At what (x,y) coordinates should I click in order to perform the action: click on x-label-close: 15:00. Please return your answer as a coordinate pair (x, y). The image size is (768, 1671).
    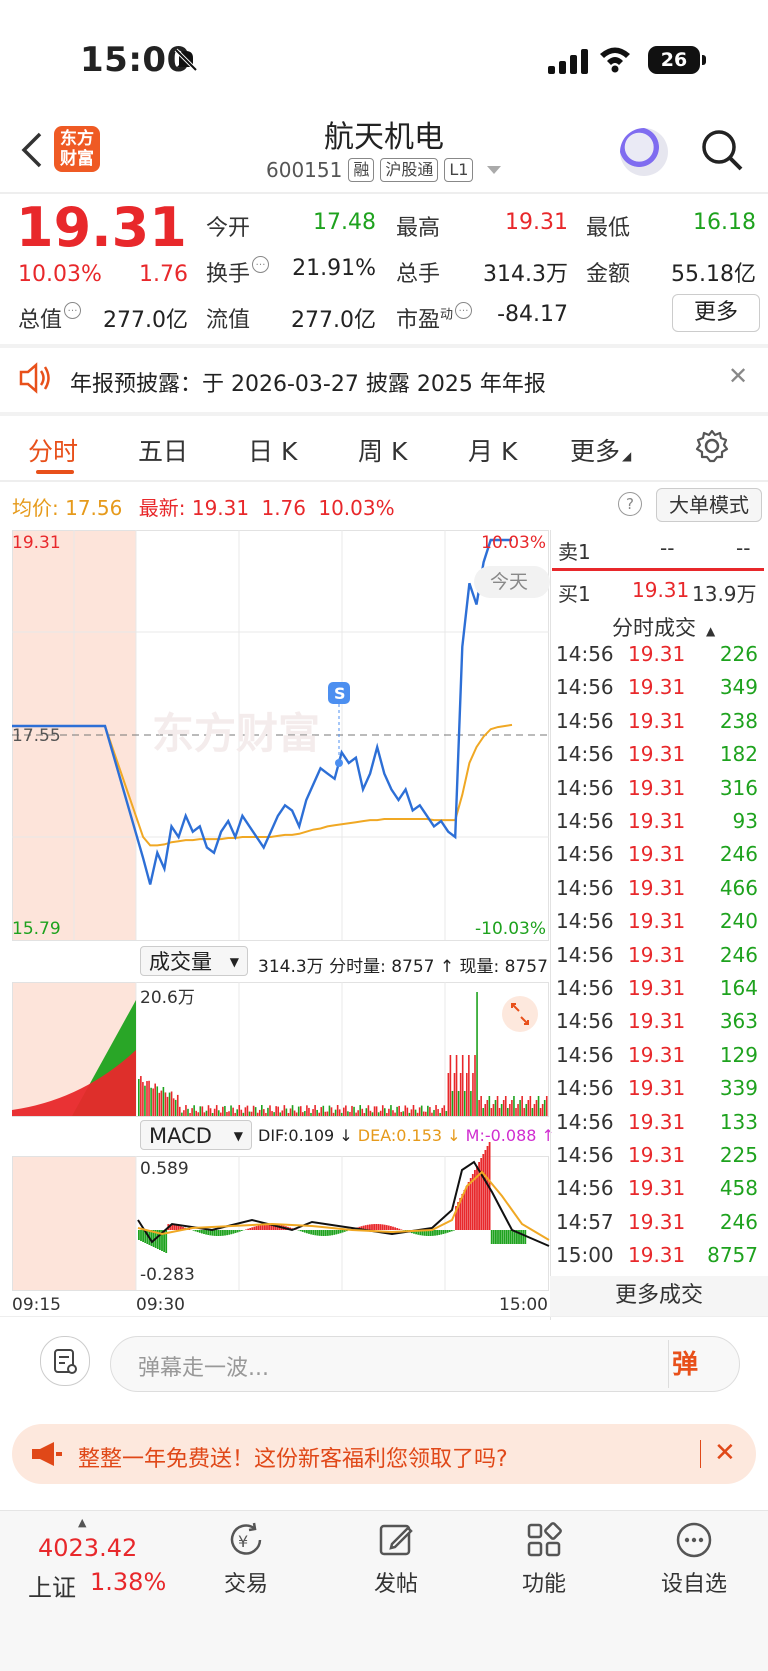
    Looking at the image, I should click on (523, 1305).